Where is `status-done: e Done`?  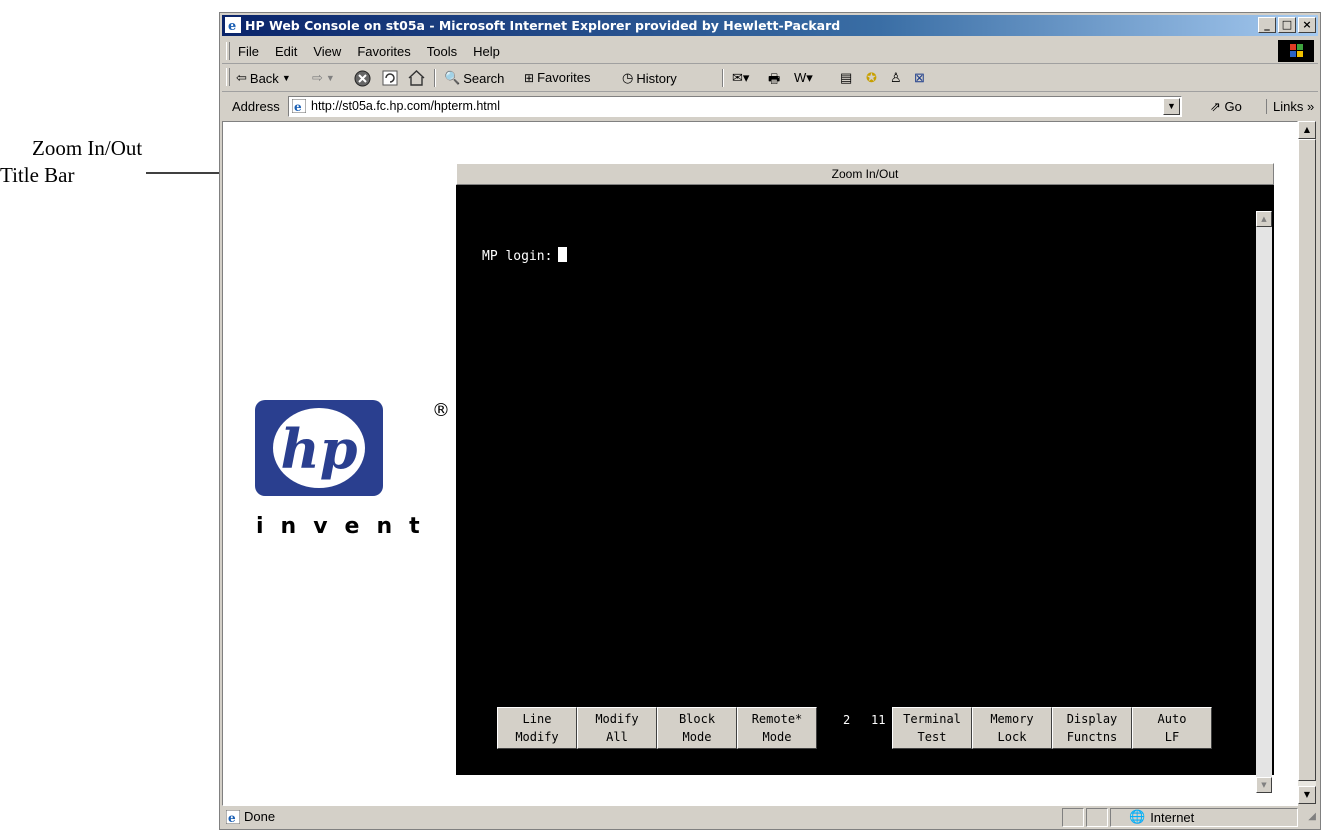 status-done: e Done is located at coordinates (250, 816).